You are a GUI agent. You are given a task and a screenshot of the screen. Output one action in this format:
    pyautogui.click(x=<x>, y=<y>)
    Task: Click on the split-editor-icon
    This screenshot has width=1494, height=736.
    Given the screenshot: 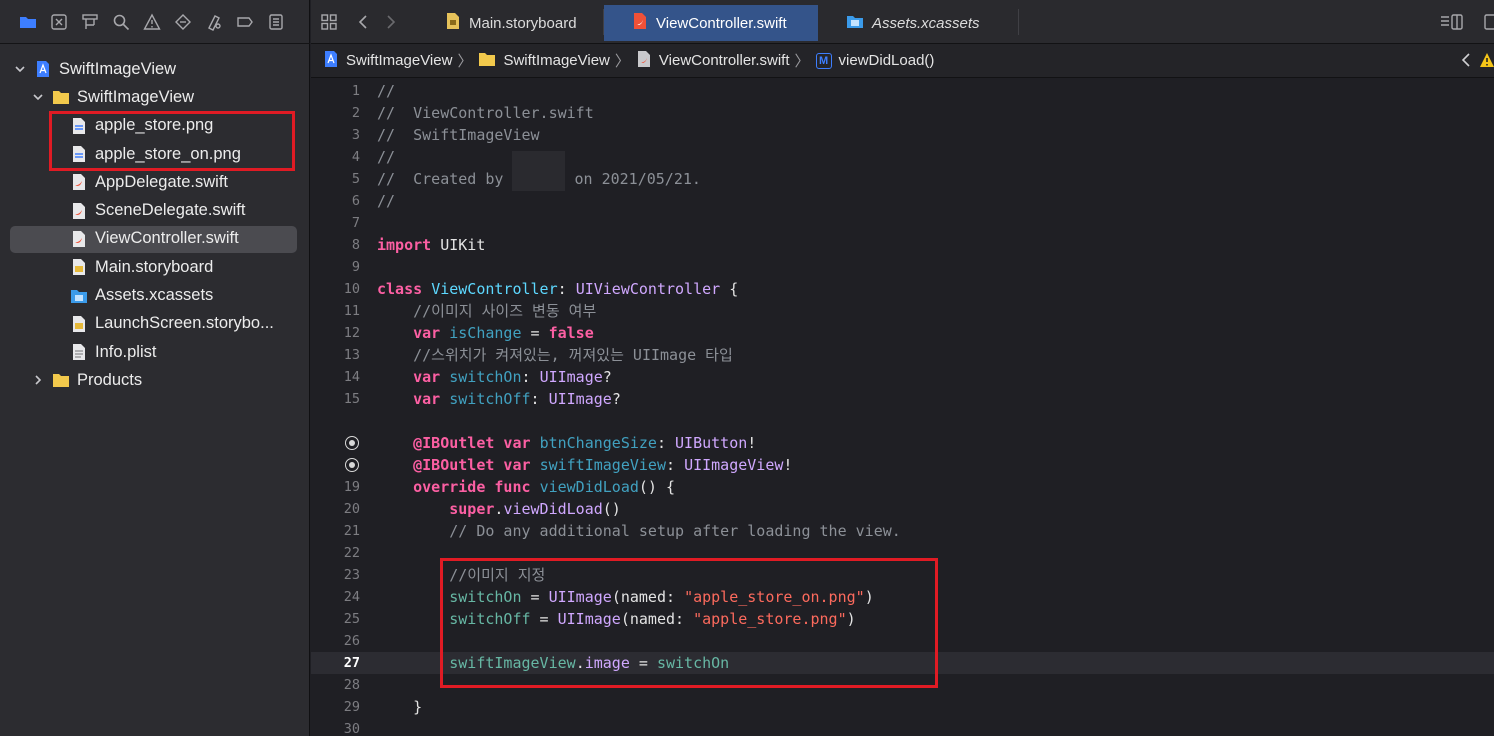 What is the action you would take?
    pyautogui.click(x=1488, y=22)
    